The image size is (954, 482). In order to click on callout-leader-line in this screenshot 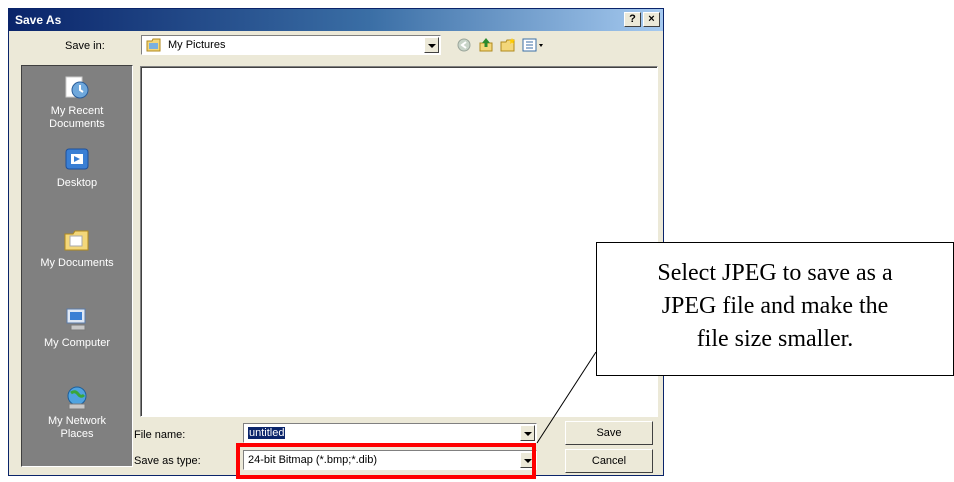, I will do `click(566, 397)`.